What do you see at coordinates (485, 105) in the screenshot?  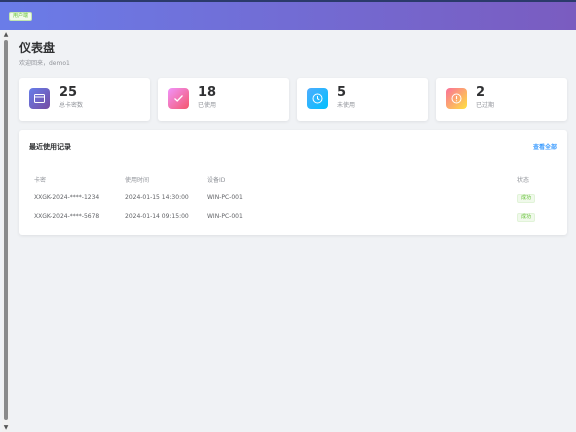 I see `stat-label-expired: 已过期` at bounding box center [485, 105].